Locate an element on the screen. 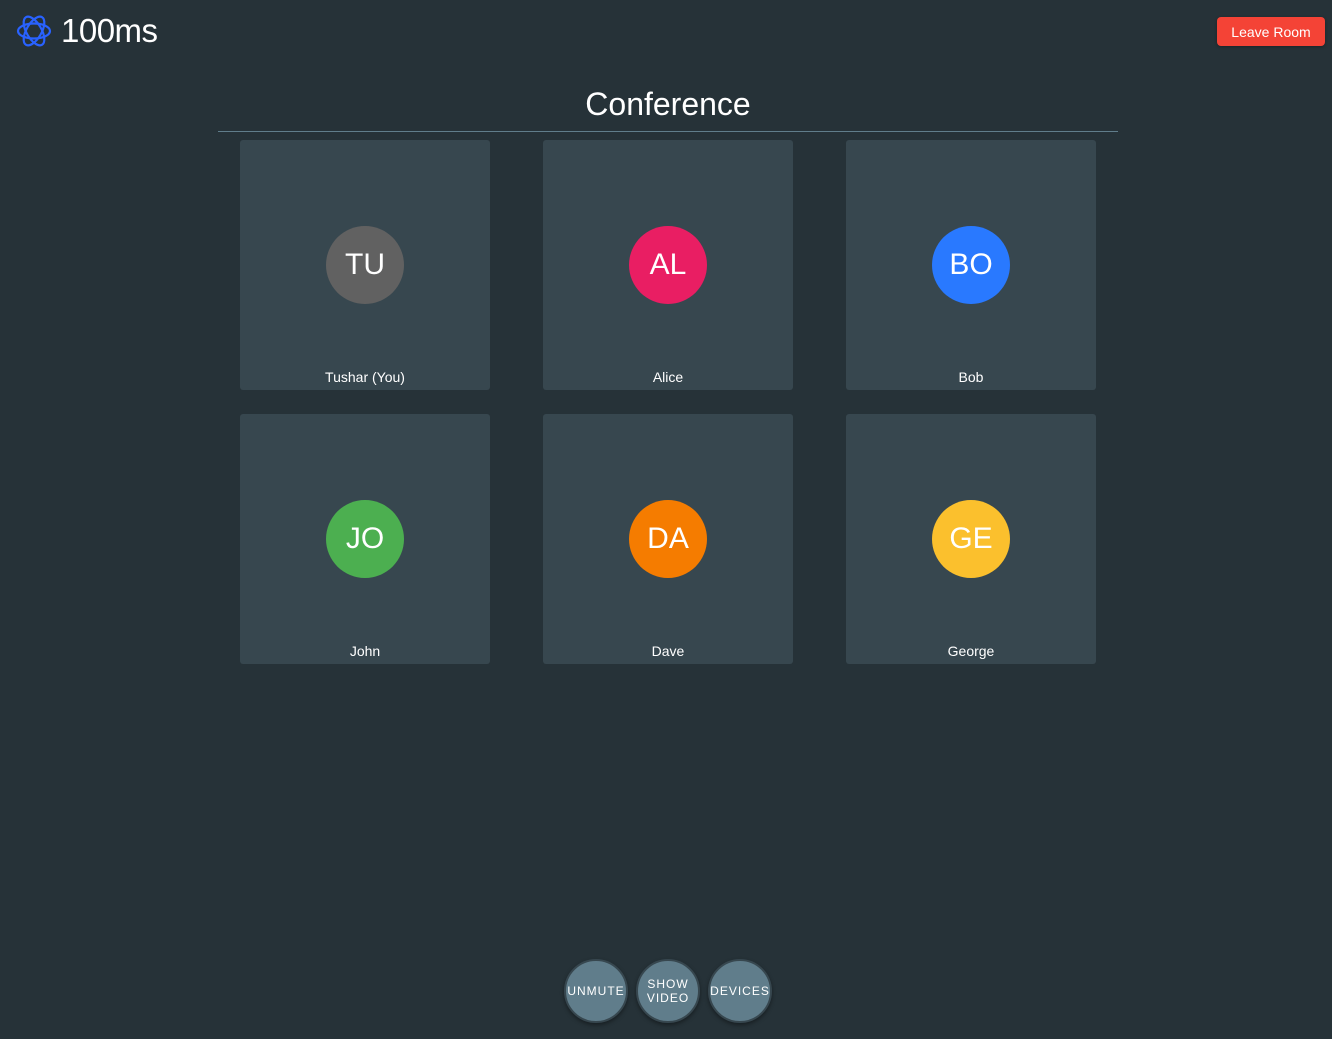 This screenshot has width=1332, height=1039. logo-text: 100ms is located at coordinates (109, 30).